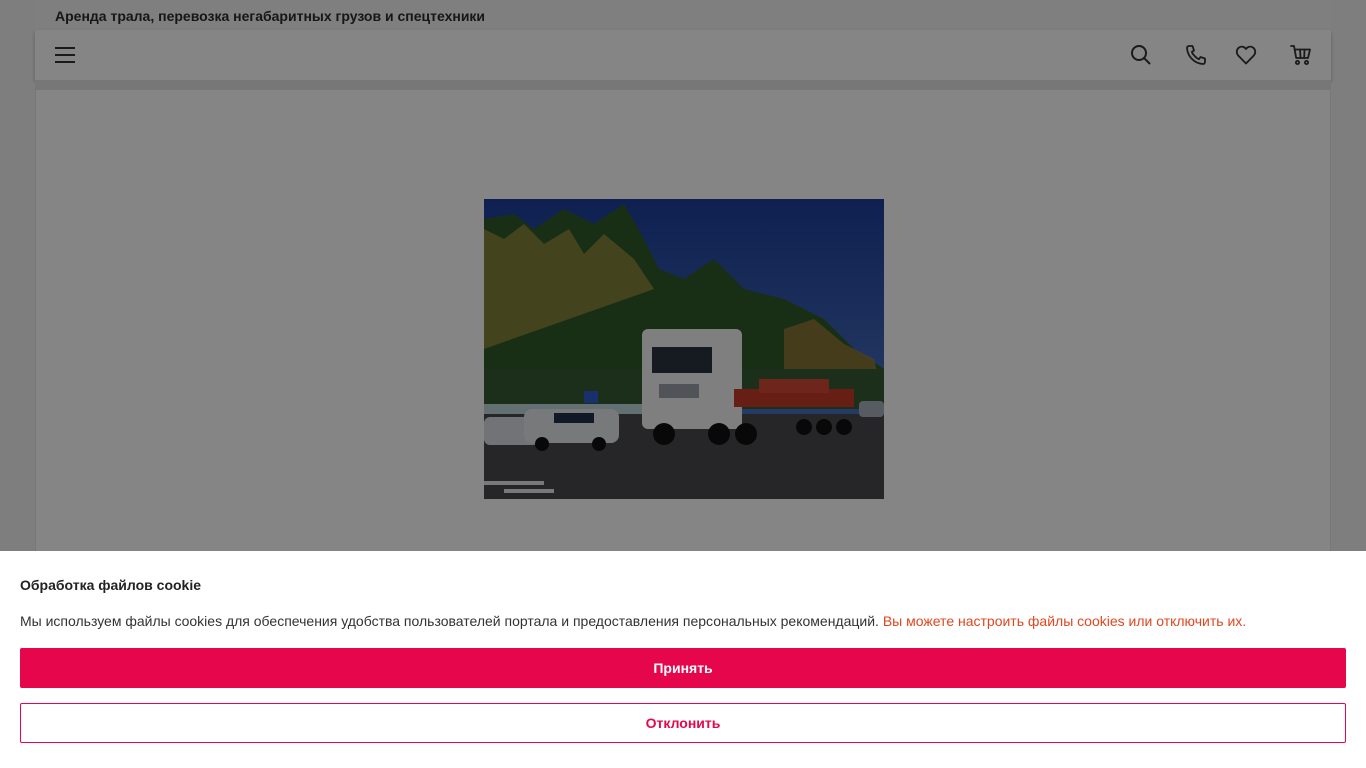 The width and height of the screenshot is (1366, 768). What do you see at coordinates (683, 668) in the screenshot?
I see `accept-button: Принять` at bounding box center [683, 668].